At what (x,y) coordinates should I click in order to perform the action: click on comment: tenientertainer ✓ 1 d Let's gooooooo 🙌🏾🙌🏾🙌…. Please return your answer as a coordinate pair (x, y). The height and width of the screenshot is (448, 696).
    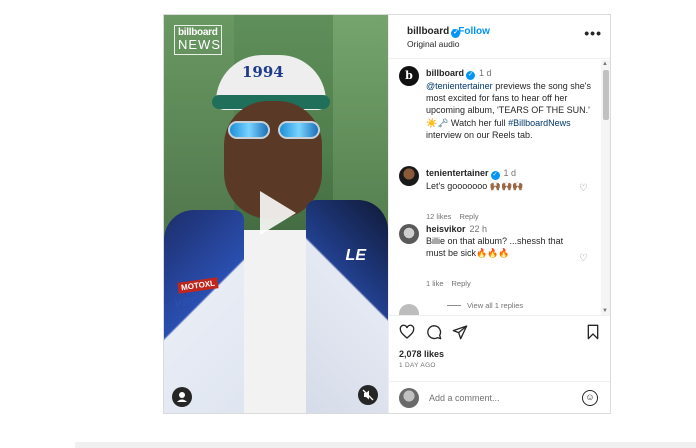
    Looking at the image, I should click on (501, 179).